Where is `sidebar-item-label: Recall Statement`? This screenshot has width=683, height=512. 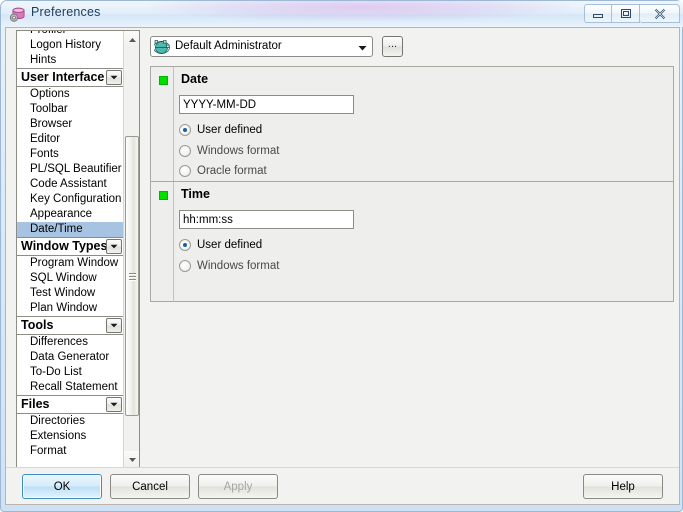
sidebar-item-label: Recall Statement is located at coordinates (74, 387).